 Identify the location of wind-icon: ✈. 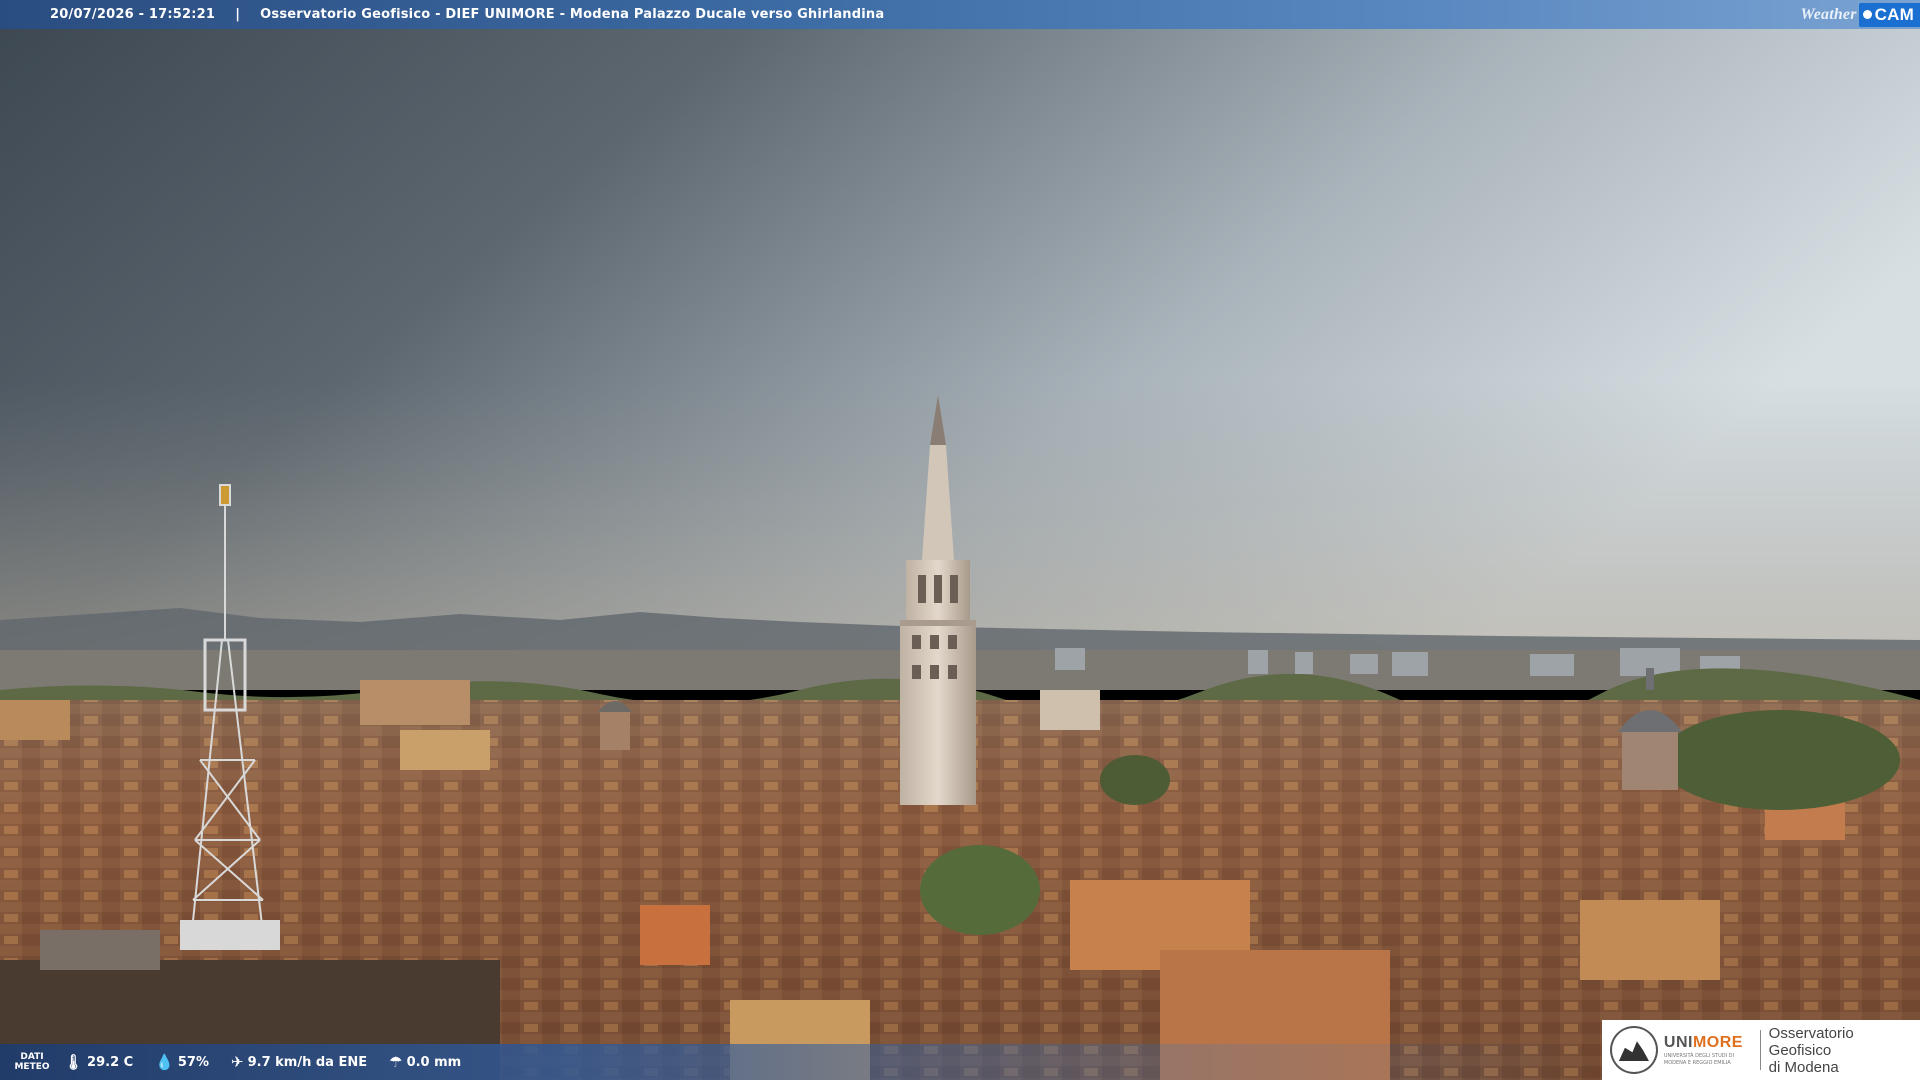
(237, 1061).